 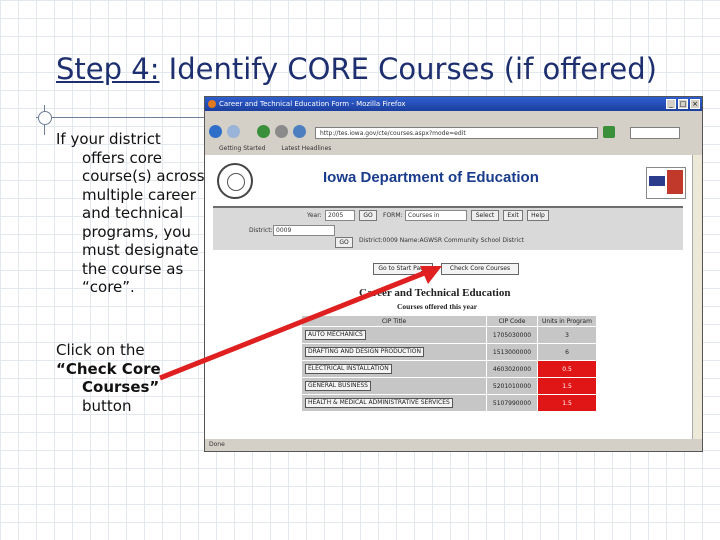 I want to click on search-box, so click(x=655, y=133).